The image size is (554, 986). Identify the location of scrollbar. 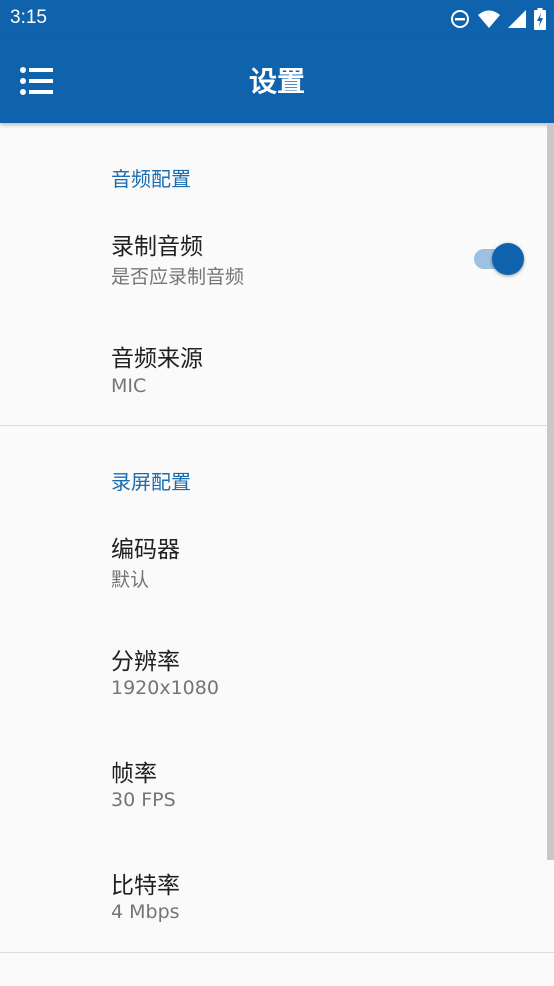
(550, 491).